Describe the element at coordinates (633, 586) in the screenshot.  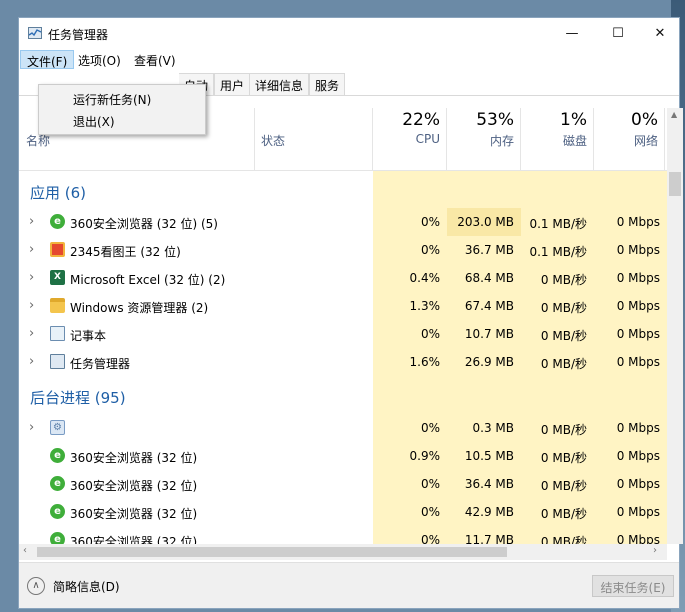
I see `end-task-button: 结束任务(E)` at that location.